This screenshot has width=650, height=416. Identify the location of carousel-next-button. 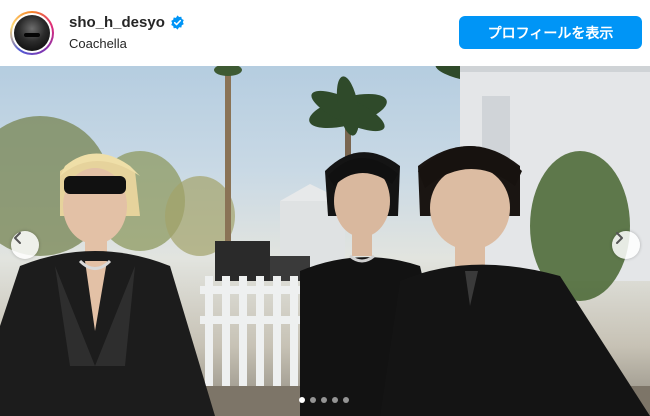
(626, 245).